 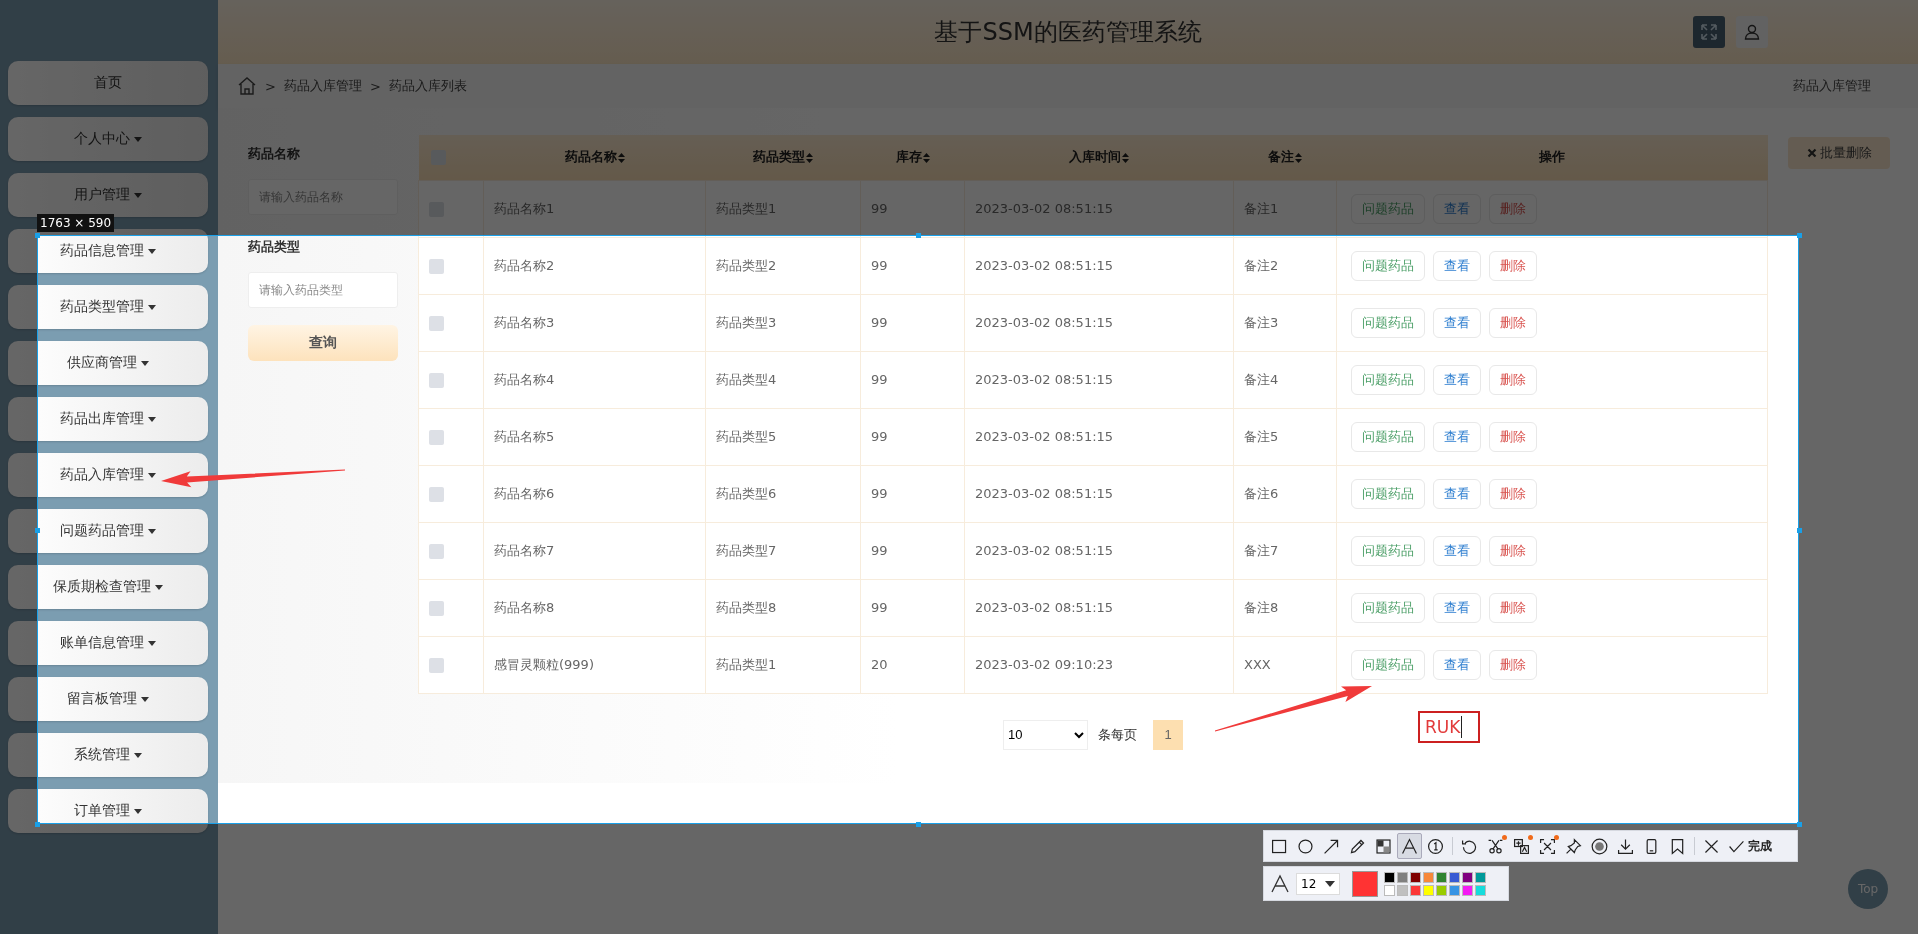 What do you see at coordinates (108, 419) in the screenshot?
I see `sidebar-menu-button: 药品出库管理` at bounding box center [108, 419].